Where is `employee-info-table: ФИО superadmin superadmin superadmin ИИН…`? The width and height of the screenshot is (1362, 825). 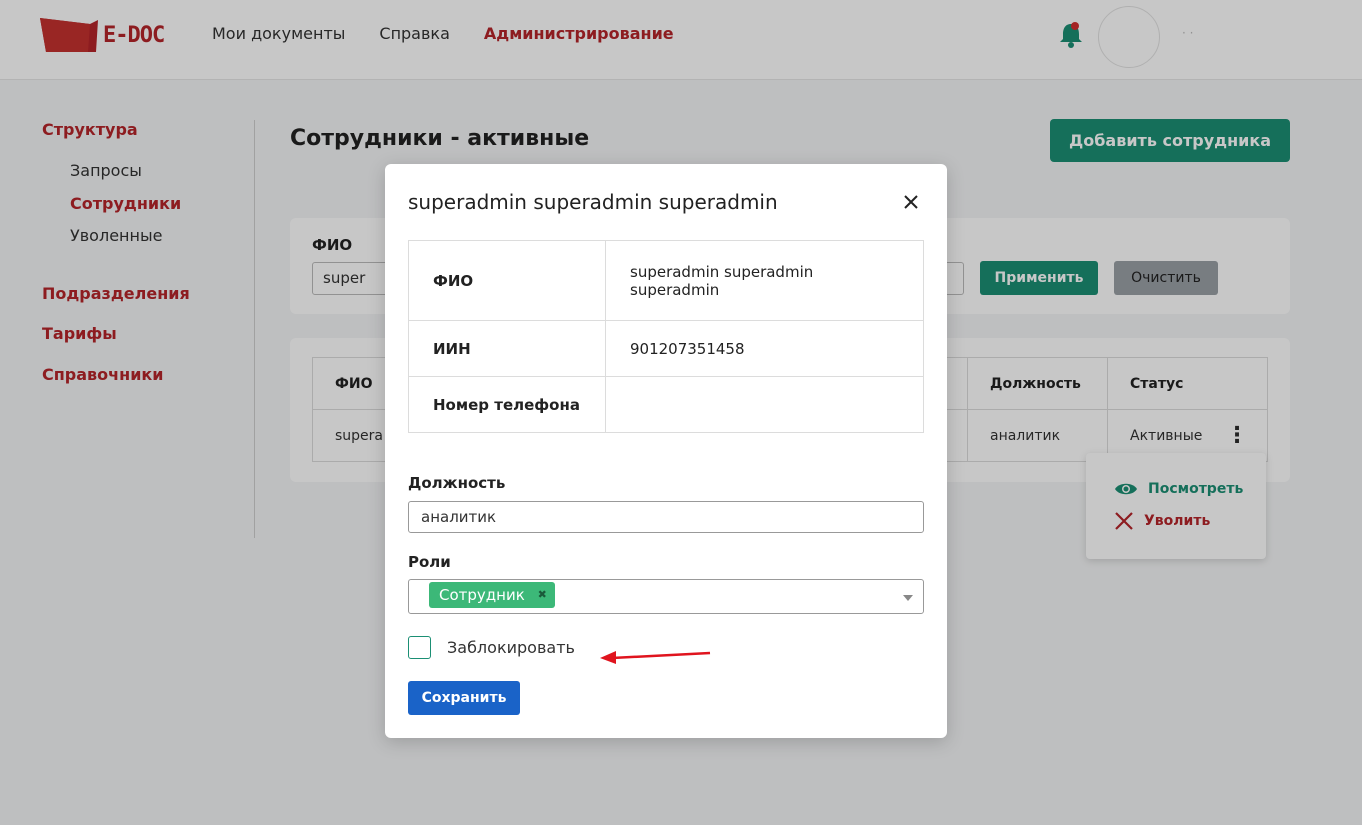
employee-info-table: ФИО superadmin superadmin superadmin ИИН… is located at coordinates (666, 336).